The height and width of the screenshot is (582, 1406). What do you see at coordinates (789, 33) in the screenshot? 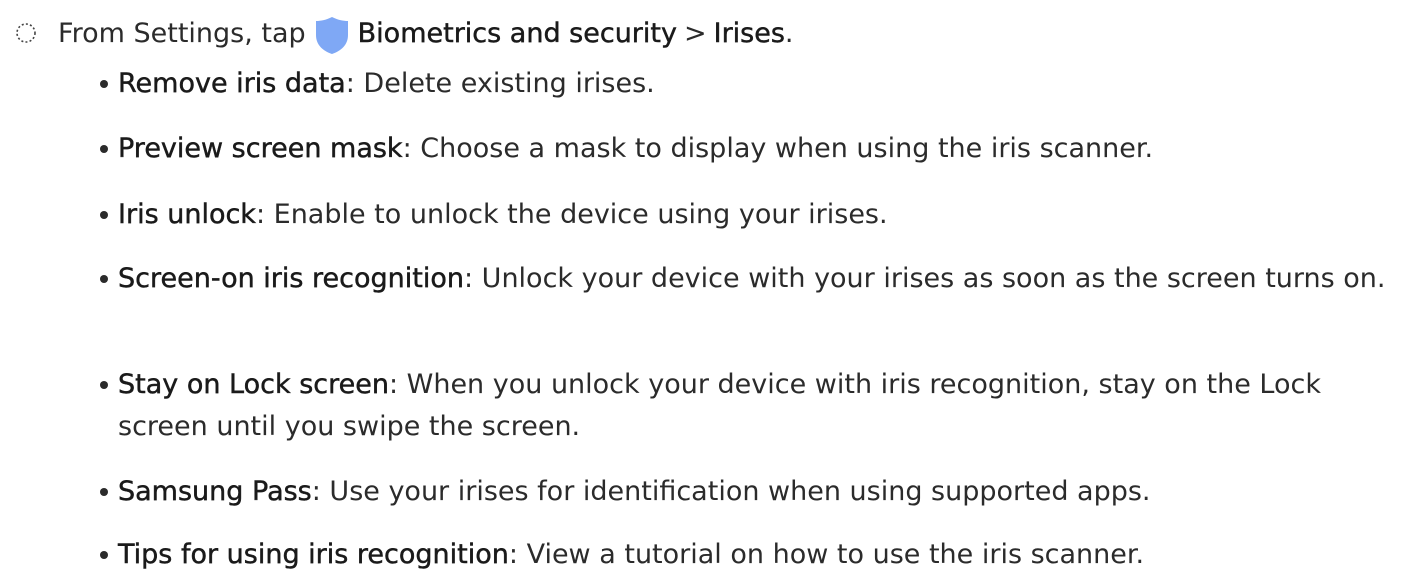
I see `step-suffix: .` at bounding box center [789, 33].